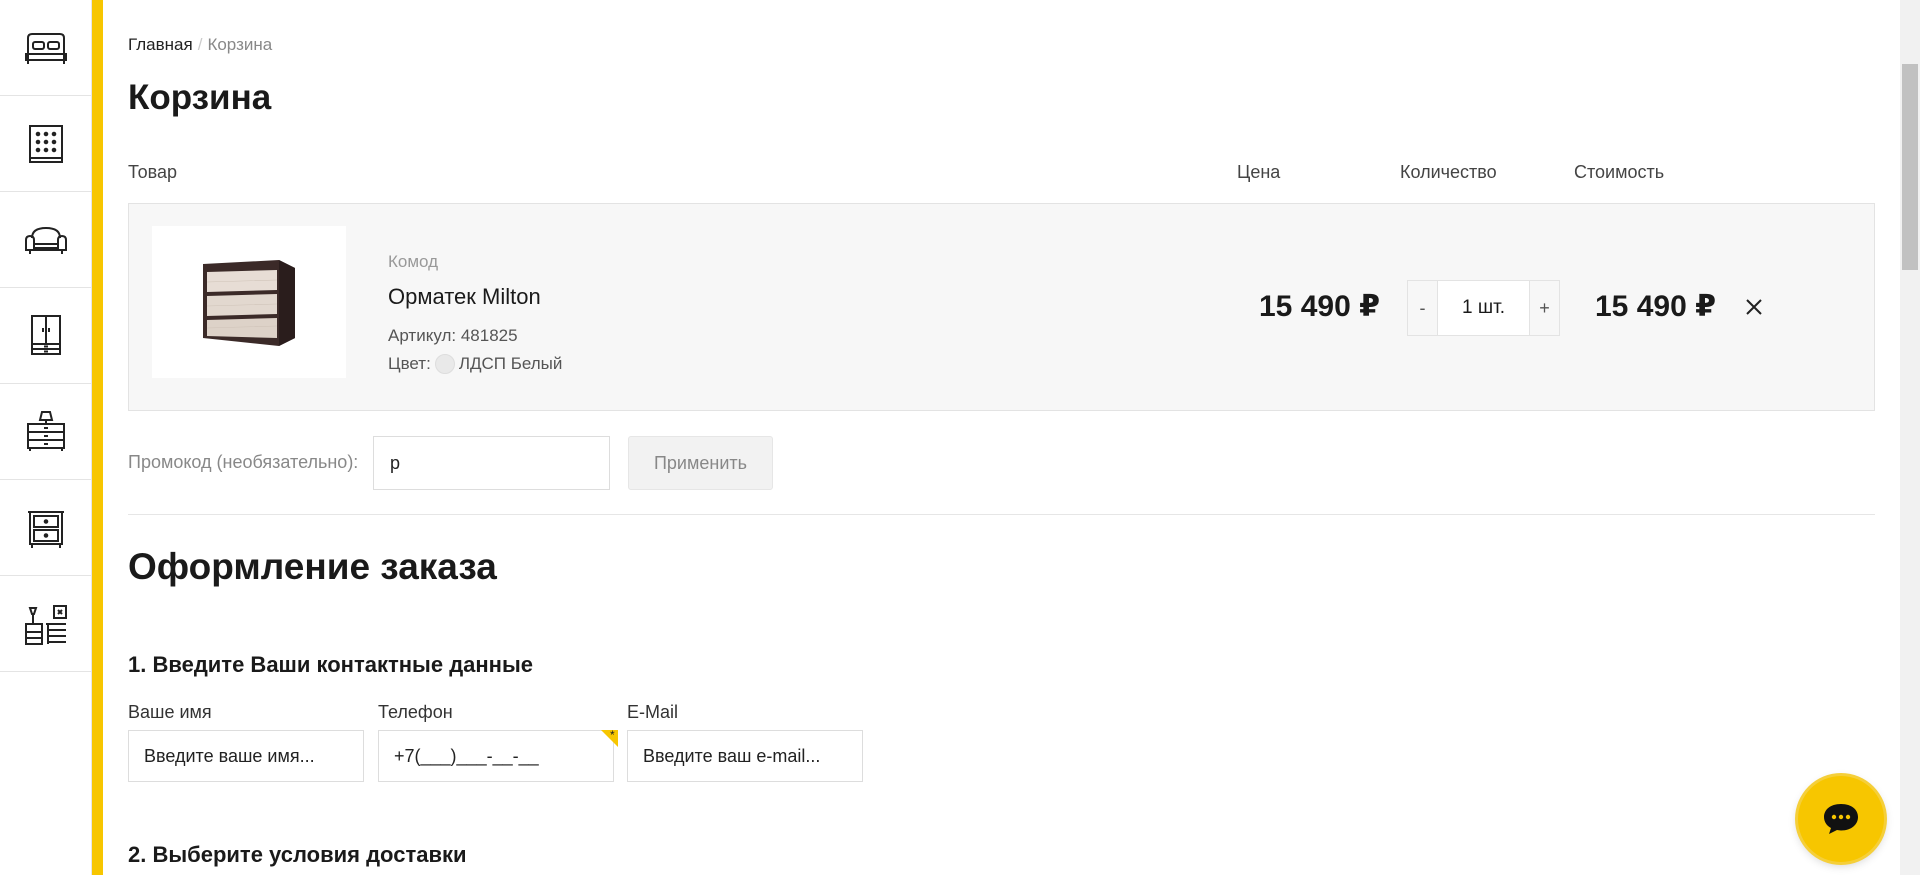 This screenshot has height=875, width=1920. I want to click on sidebar-item-wardrobes, so click(45, 336).